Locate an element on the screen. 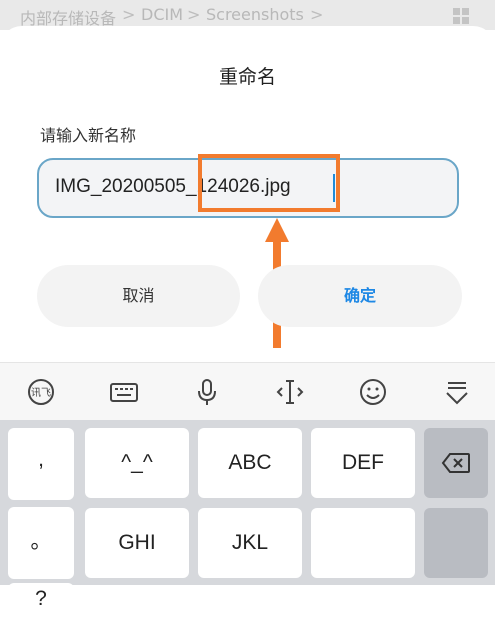  voice-translate-badge: 讯飞 is located at coordinates (41, 393).